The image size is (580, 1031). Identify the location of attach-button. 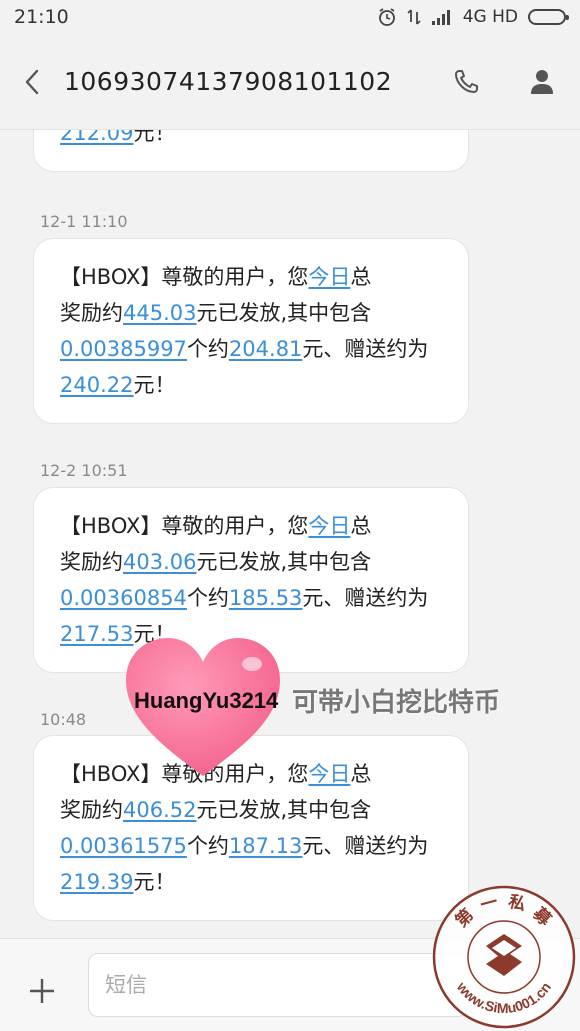
(42, 991).